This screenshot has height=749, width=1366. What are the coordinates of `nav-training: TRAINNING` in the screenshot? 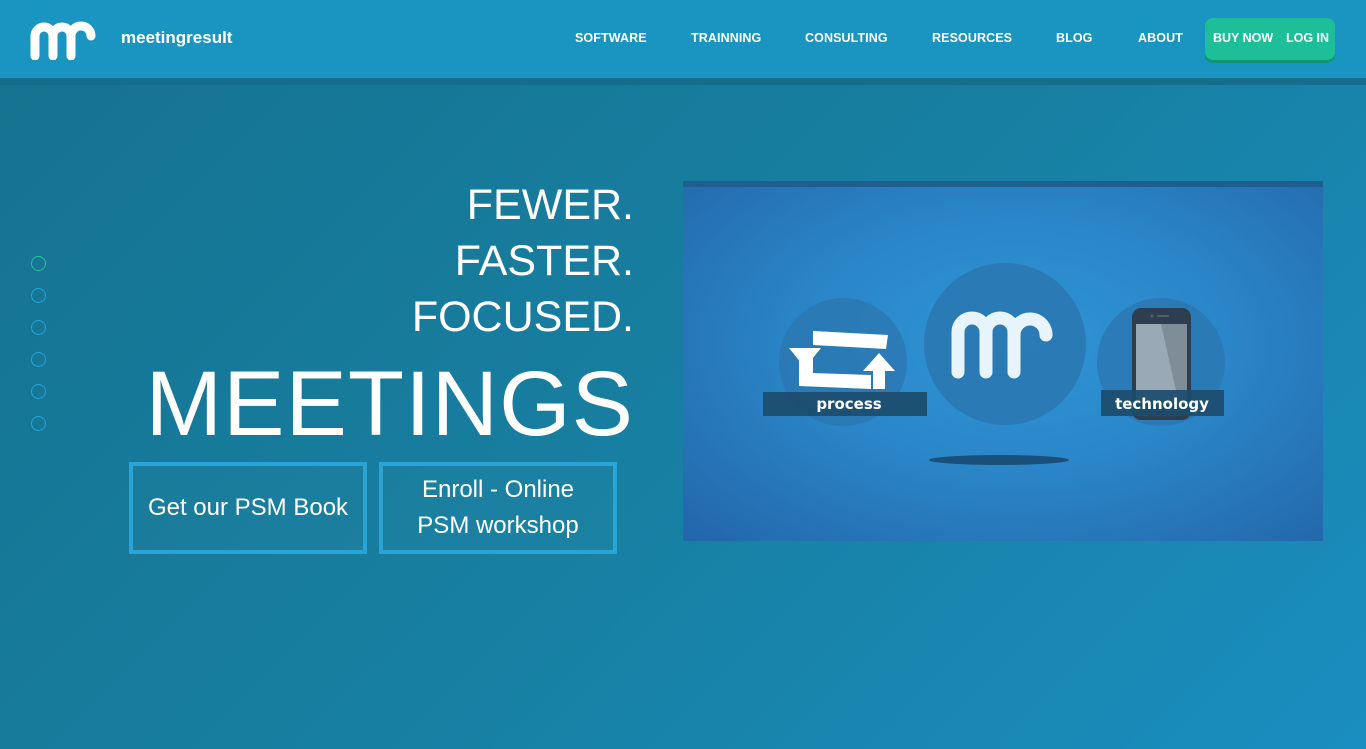 It's located at (726, 38).